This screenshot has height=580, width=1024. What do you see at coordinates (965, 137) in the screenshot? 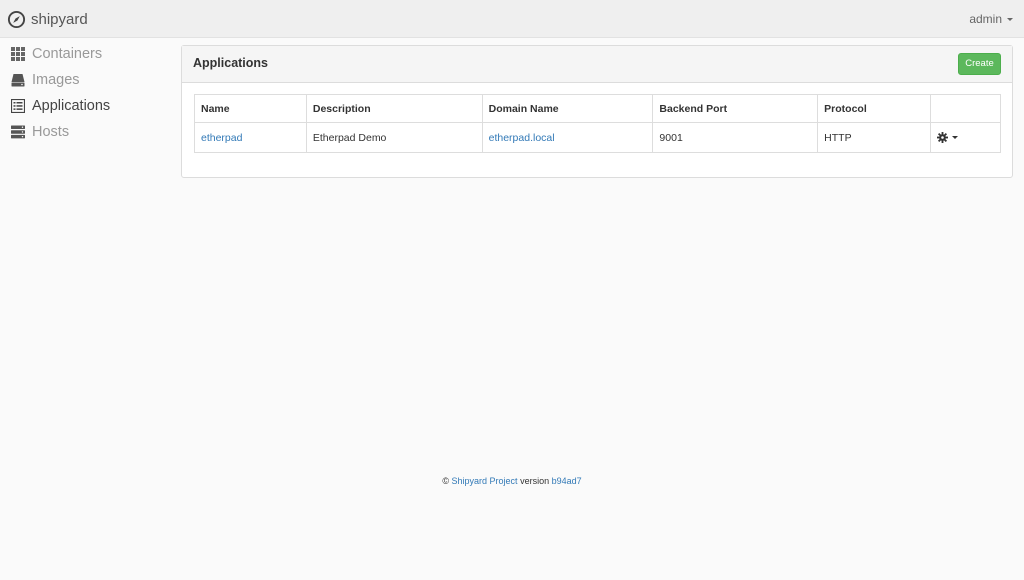
I see `cell-actions` at bounding box center [965, 137].